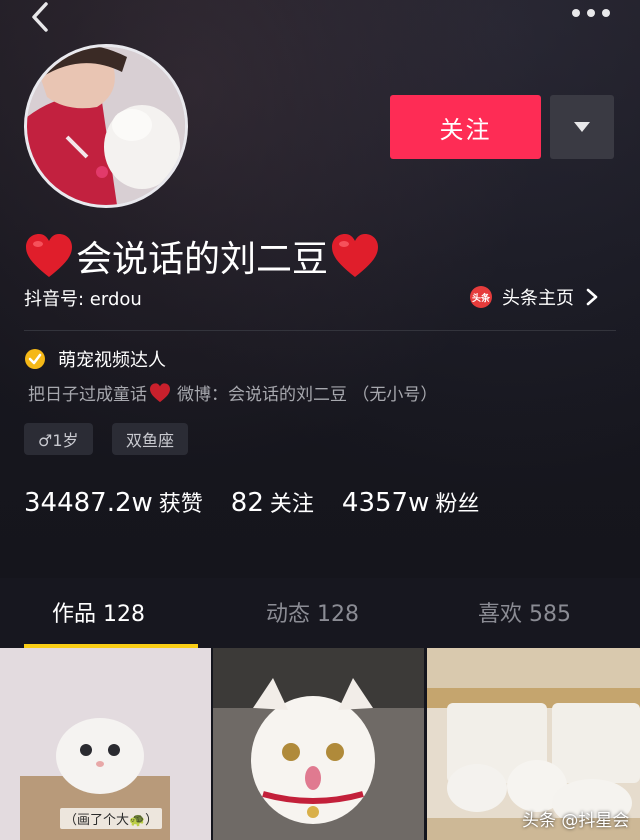 The height and width of the screenshot is (840, 640). I want to click on video-thumbnail: （画了个大🐢）, so click(105, 744).